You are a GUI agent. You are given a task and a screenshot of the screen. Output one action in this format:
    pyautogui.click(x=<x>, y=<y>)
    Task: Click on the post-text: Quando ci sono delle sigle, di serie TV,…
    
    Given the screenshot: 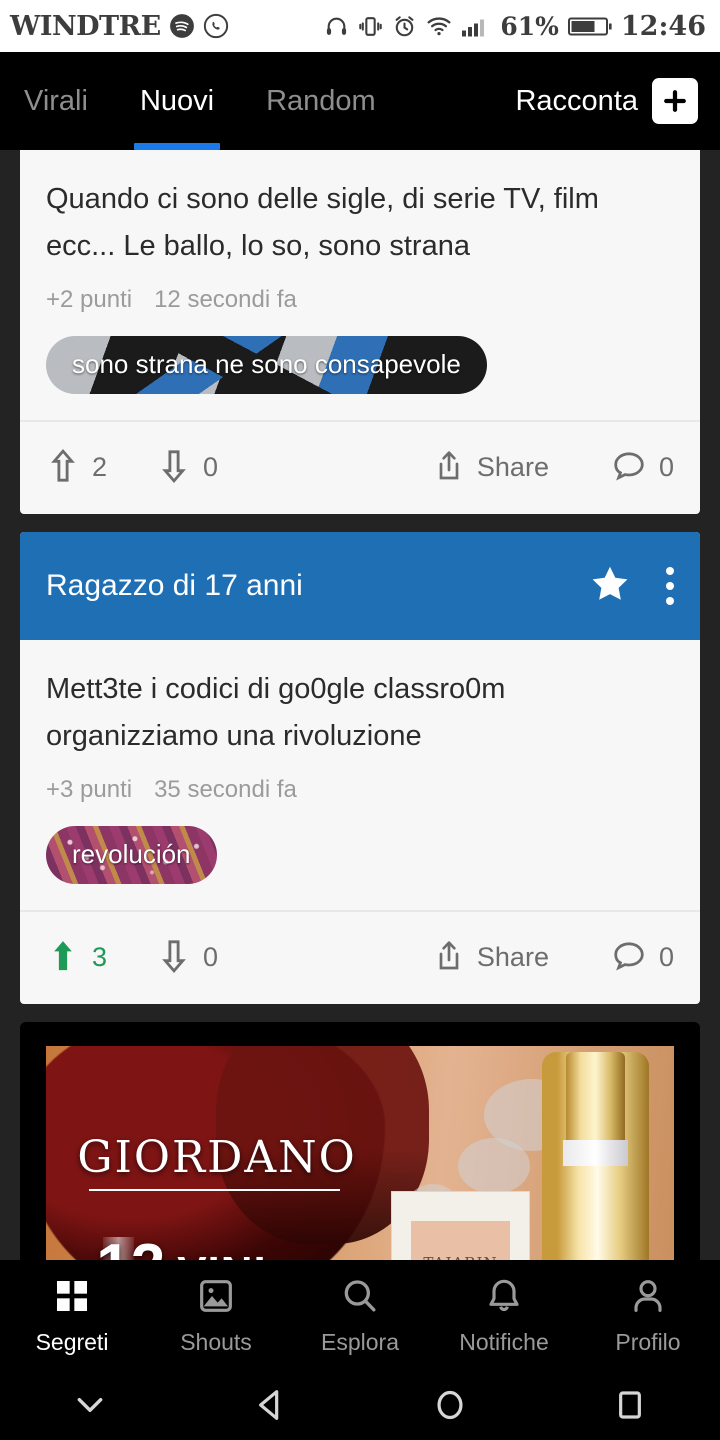 What is the action you would take?
    pyautogui.click(x=322, y=222)
    